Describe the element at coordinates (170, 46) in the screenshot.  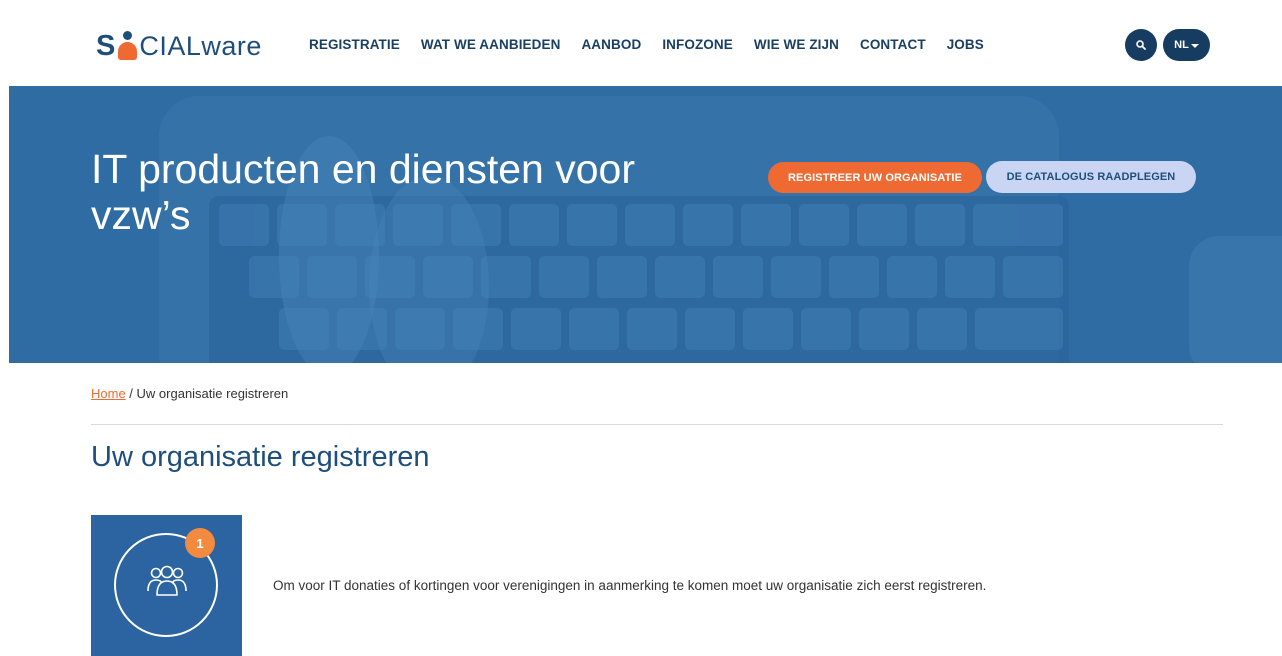
I see `logo-text-cial: CIAL` at that location.